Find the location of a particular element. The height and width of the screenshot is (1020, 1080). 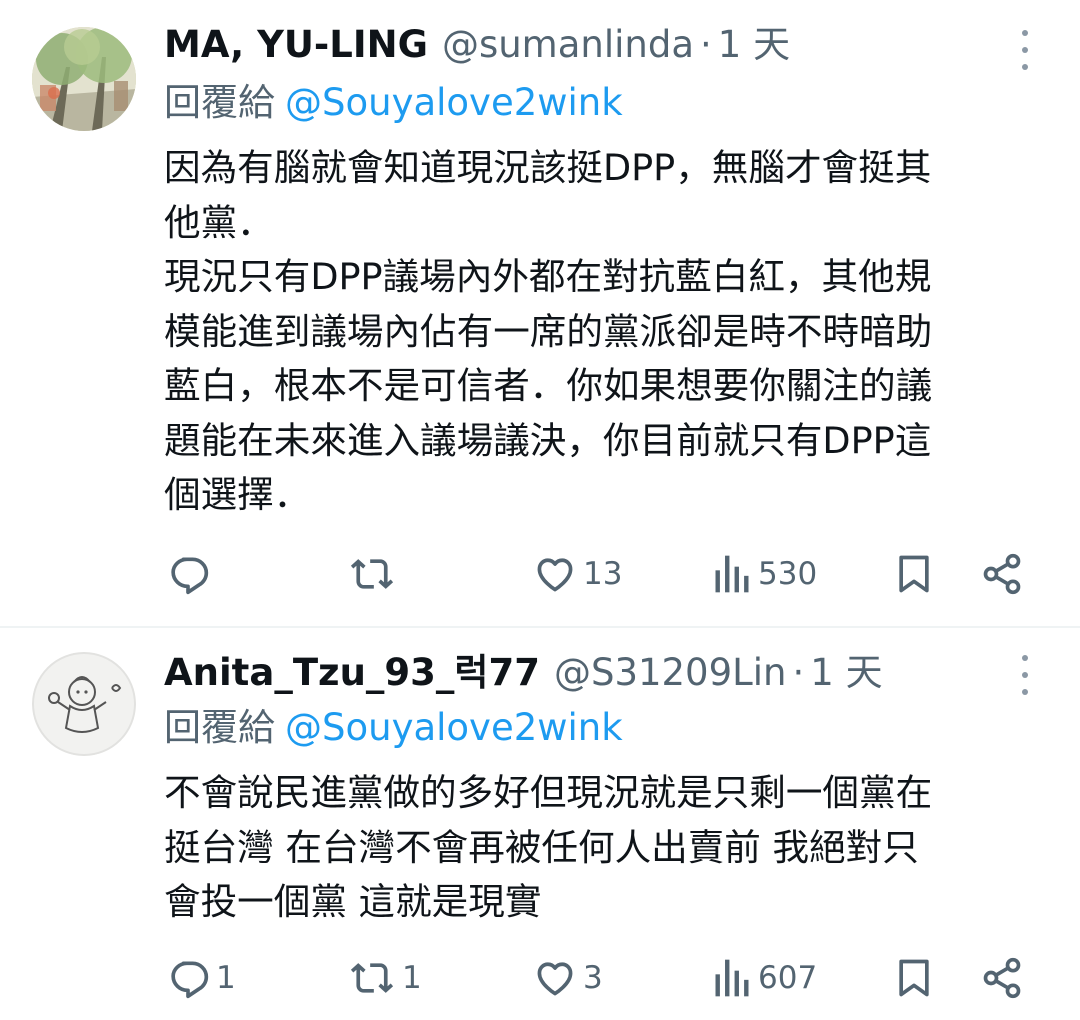

reply-count: 1 is located at coordinates (226, 978).